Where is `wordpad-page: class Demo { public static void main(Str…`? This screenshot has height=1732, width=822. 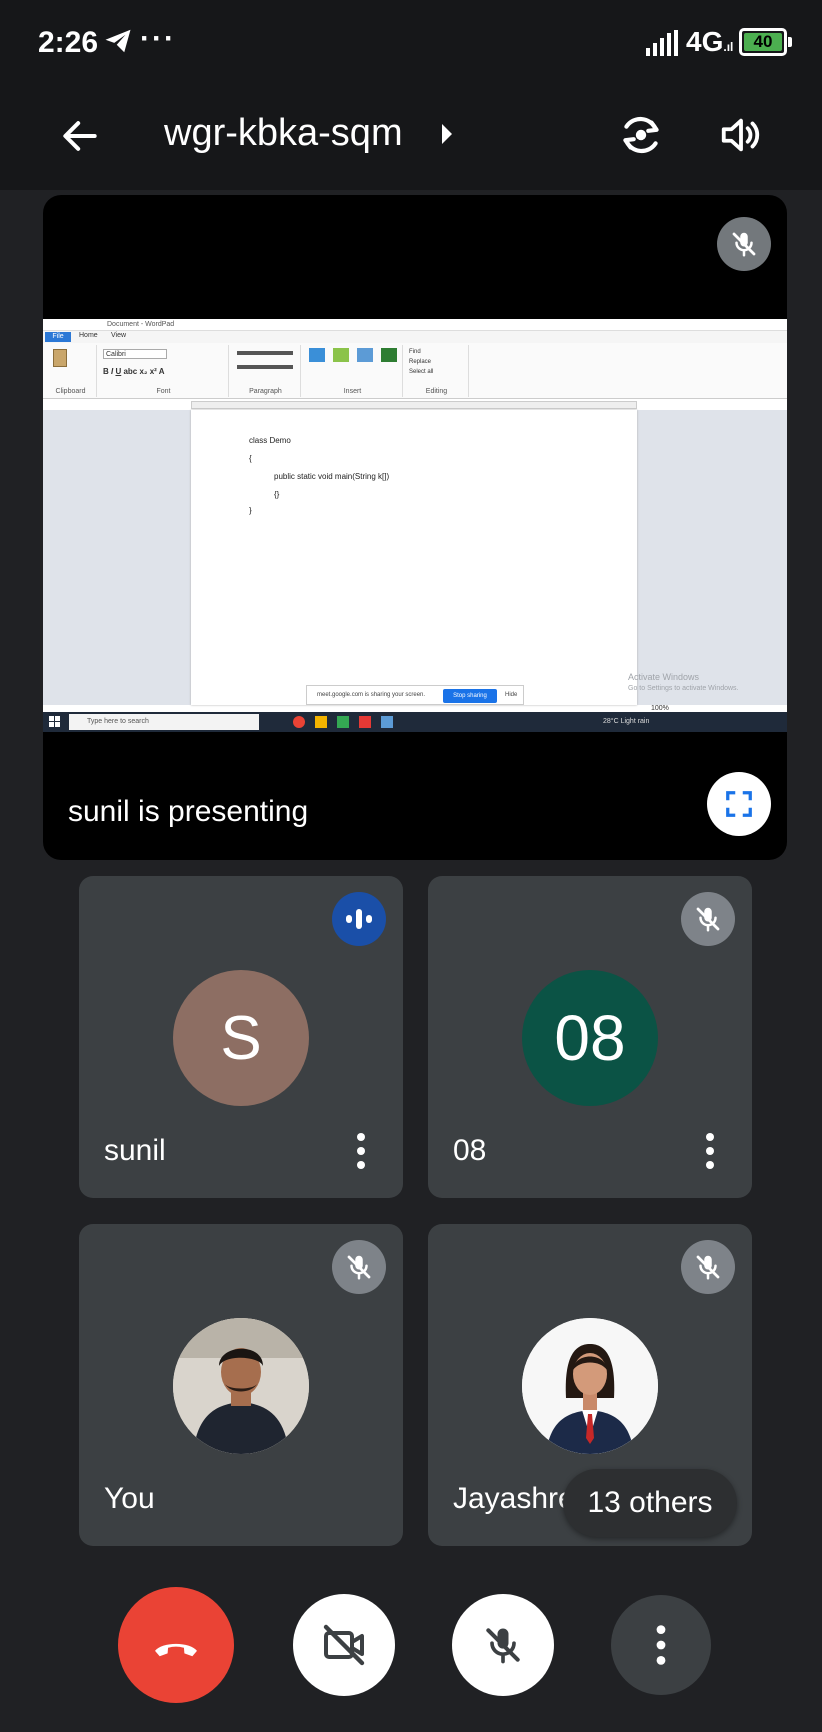 wordpad-page: class Demo { public static void main(Str… is located at coordinates (414, 557).